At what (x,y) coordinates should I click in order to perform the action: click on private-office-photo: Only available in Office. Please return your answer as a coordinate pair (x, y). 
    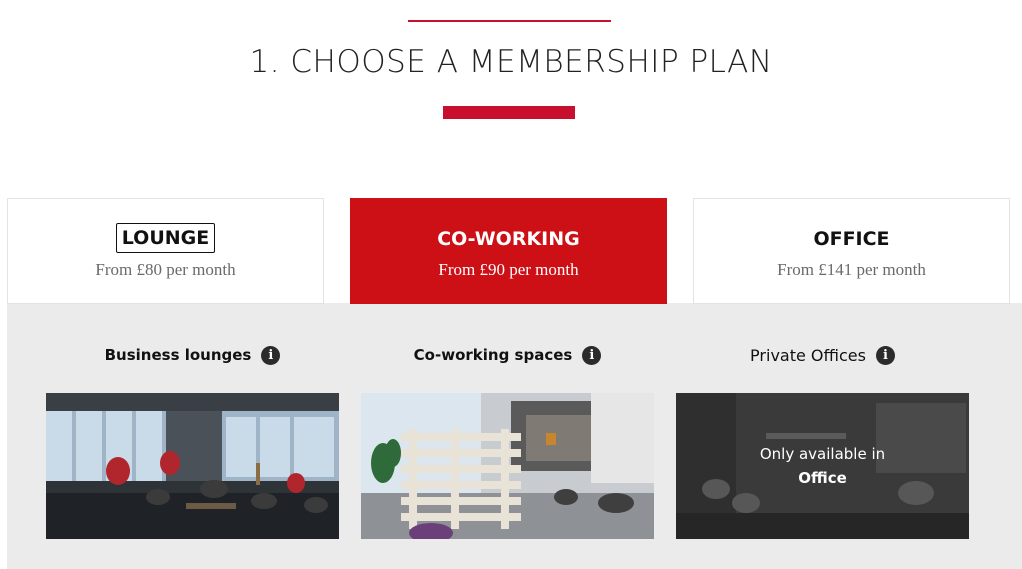
    Looking at the image, I should click on (822, 466).